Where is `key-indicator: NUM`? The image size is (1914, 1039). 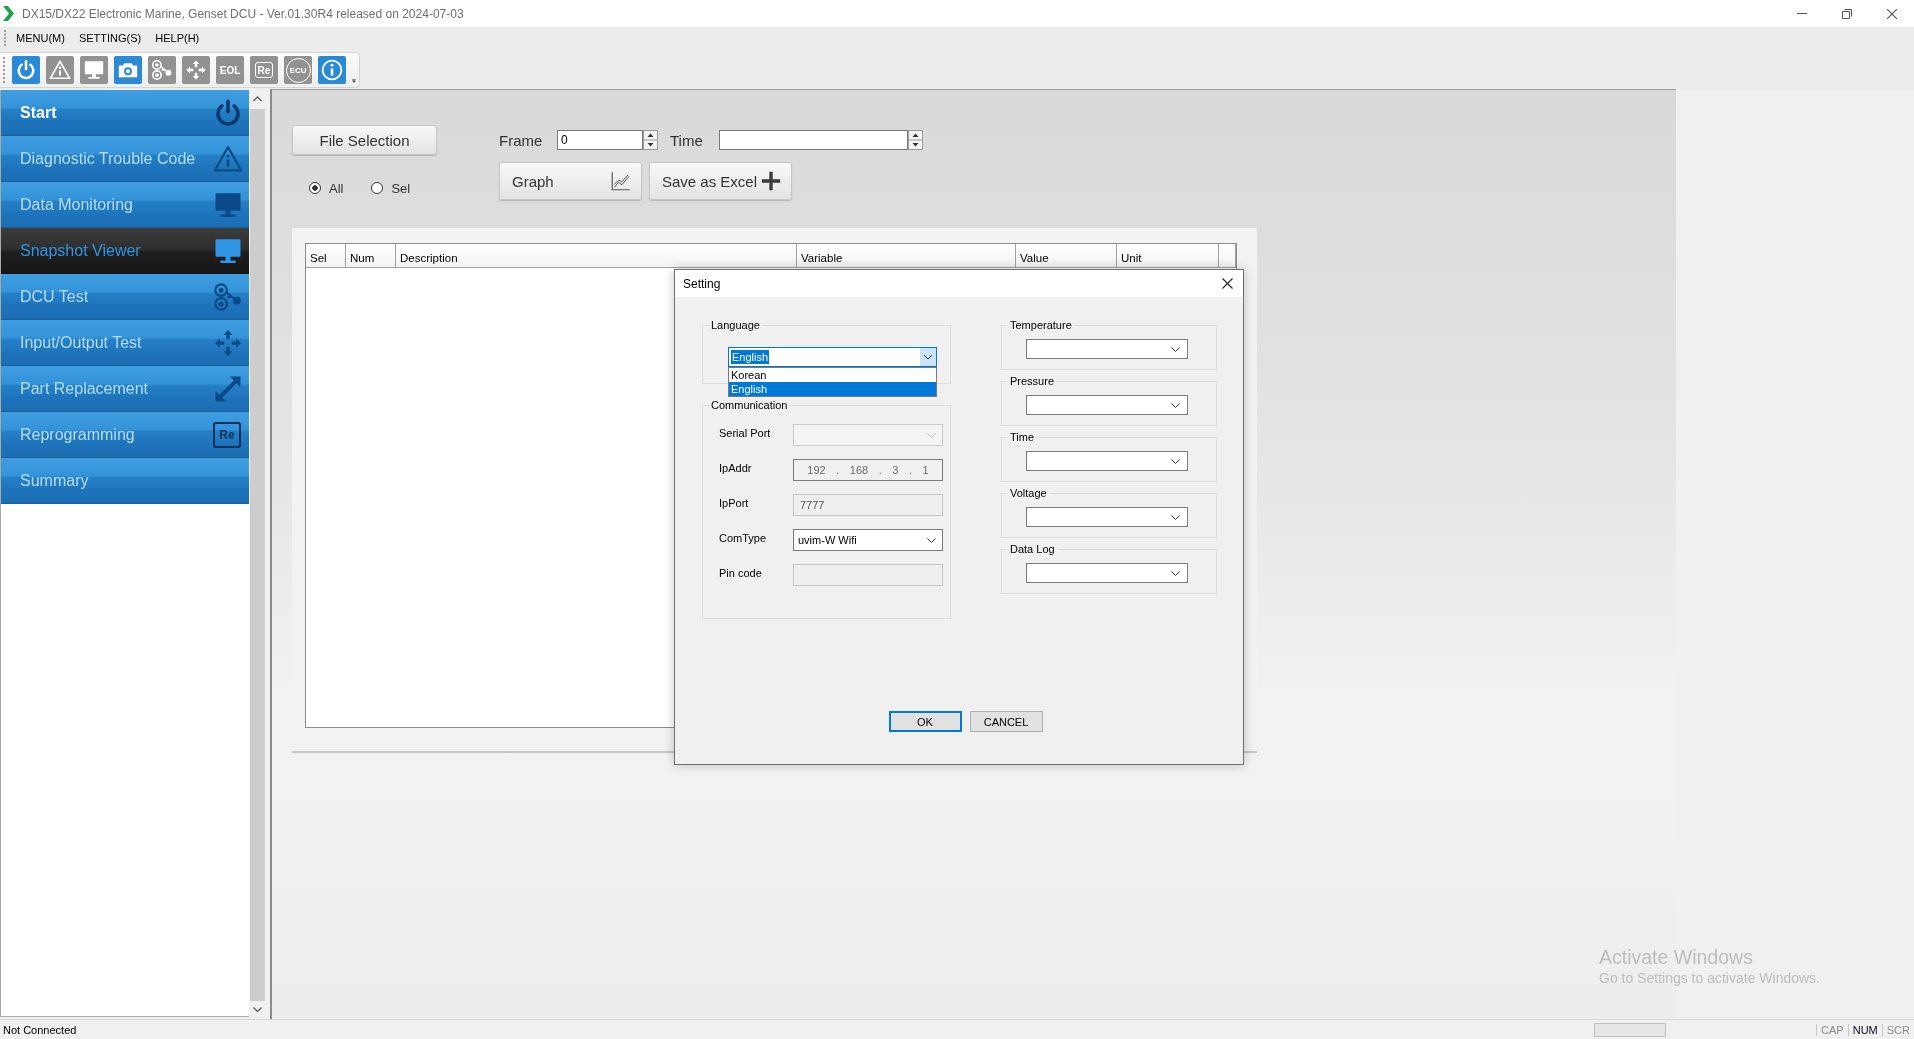
key-indicator: NUM is located at coordinates (1864, 1029).